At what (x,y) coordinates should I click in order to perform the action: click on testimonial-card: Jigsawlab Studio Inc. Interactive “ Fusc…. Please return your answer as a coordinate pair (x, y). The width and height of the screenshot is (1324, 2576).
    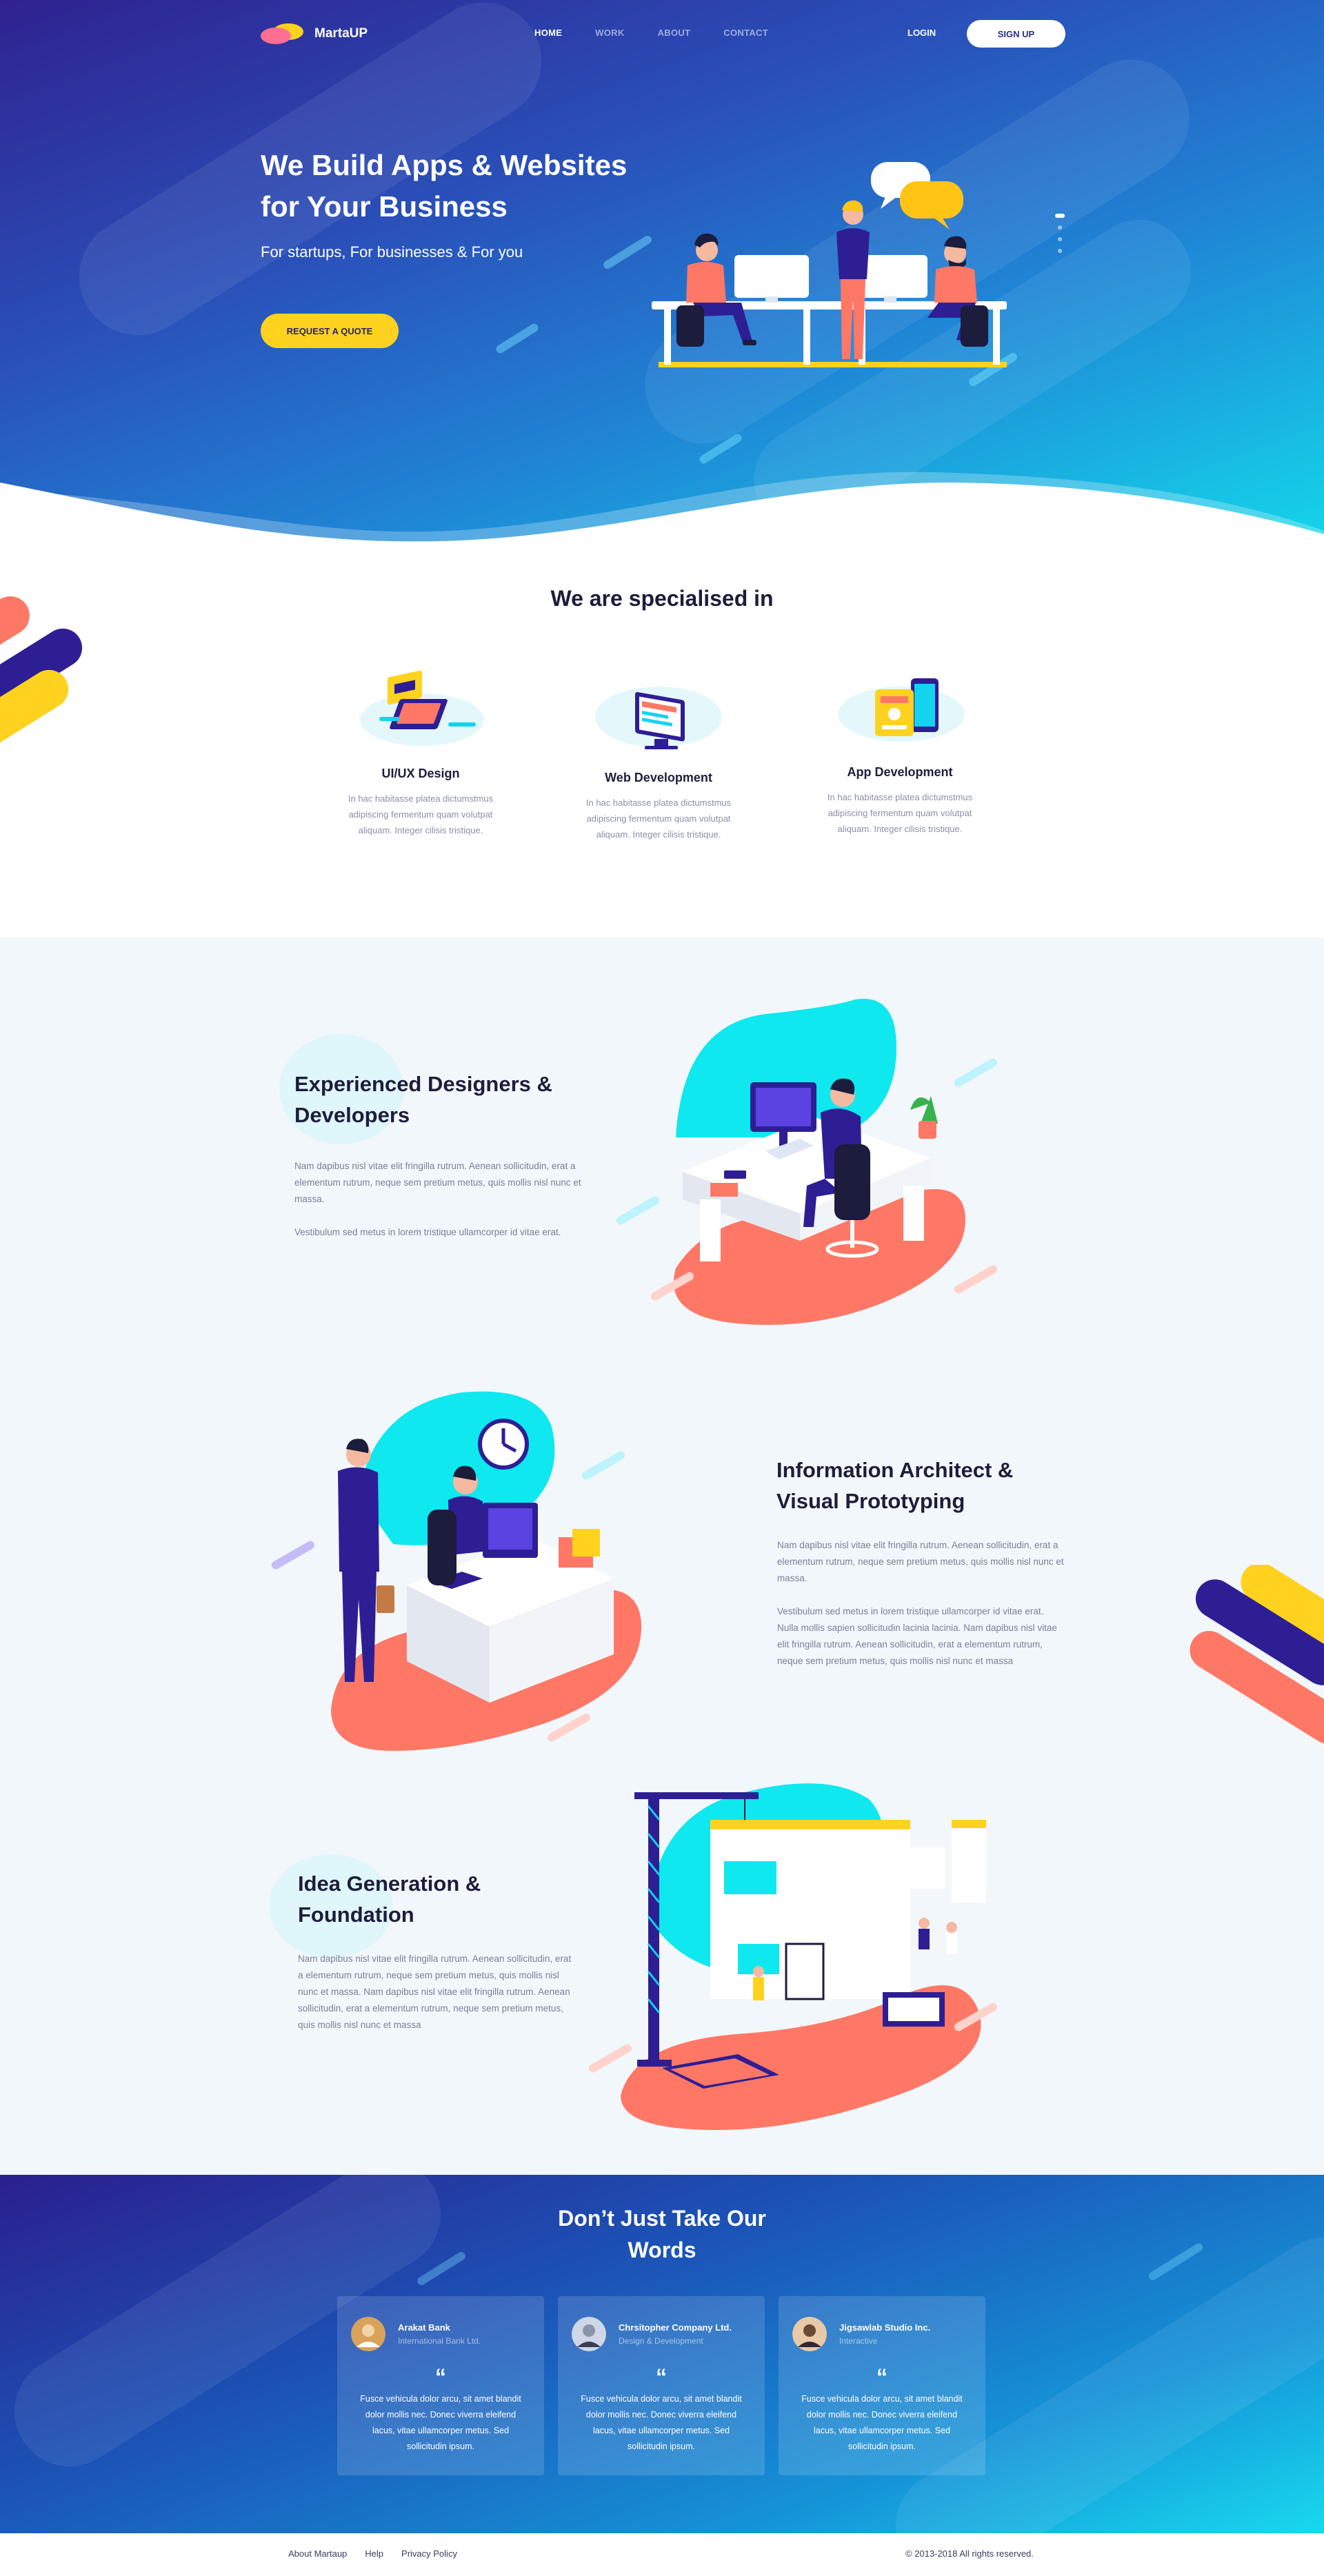
    Looking at the image, I should click on (882, 2385).